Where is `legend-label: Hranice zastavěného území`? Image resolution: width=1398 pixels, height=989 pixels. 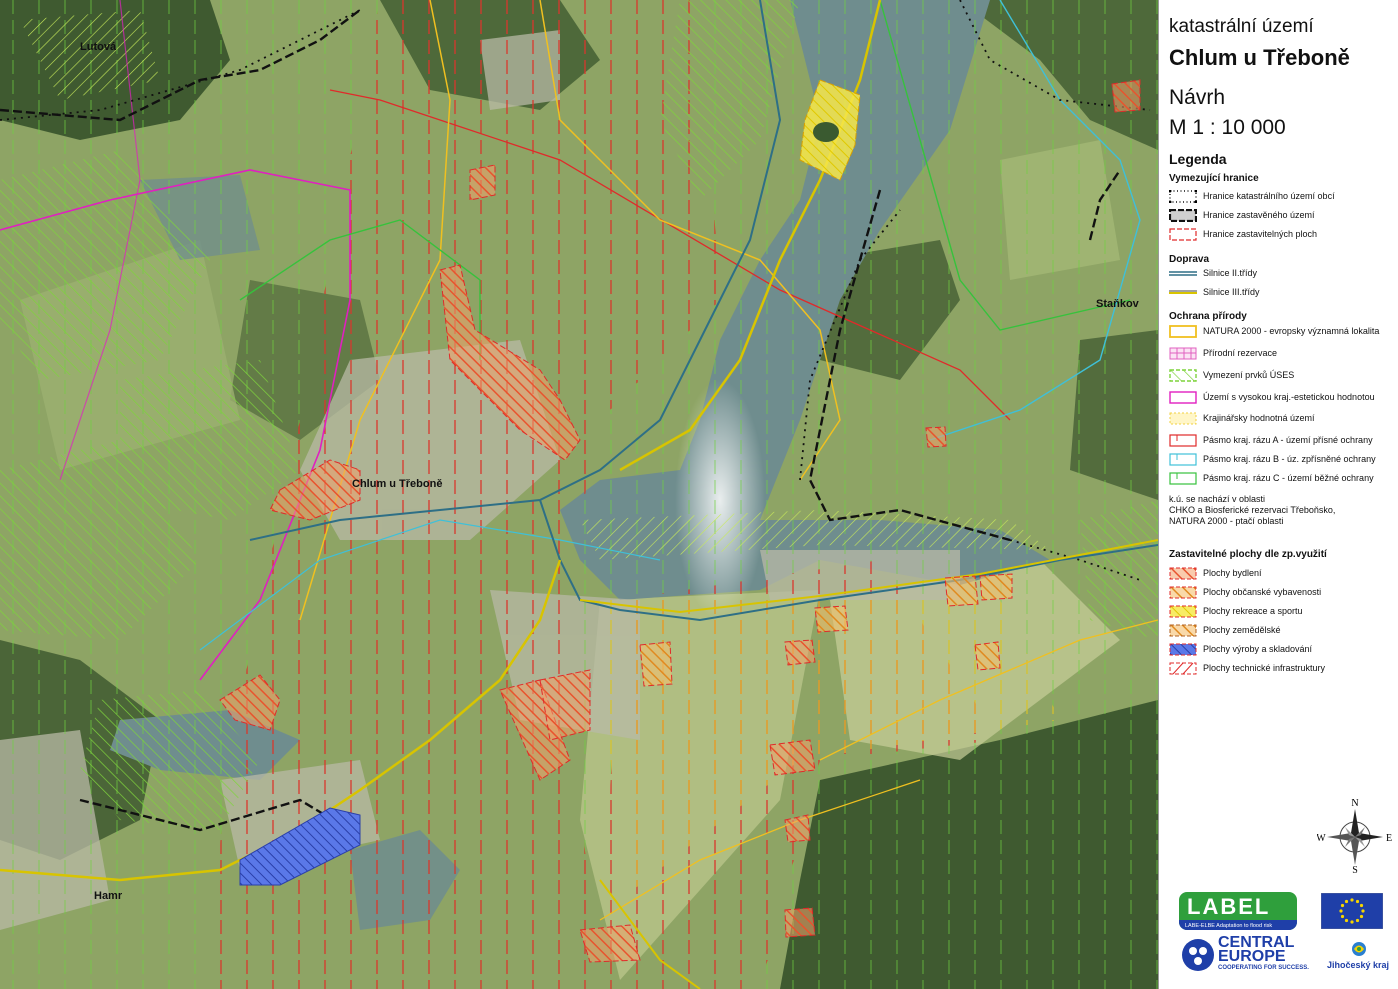
legend-label: Hranice zastavěného území is located at coordinates (1259, 215).